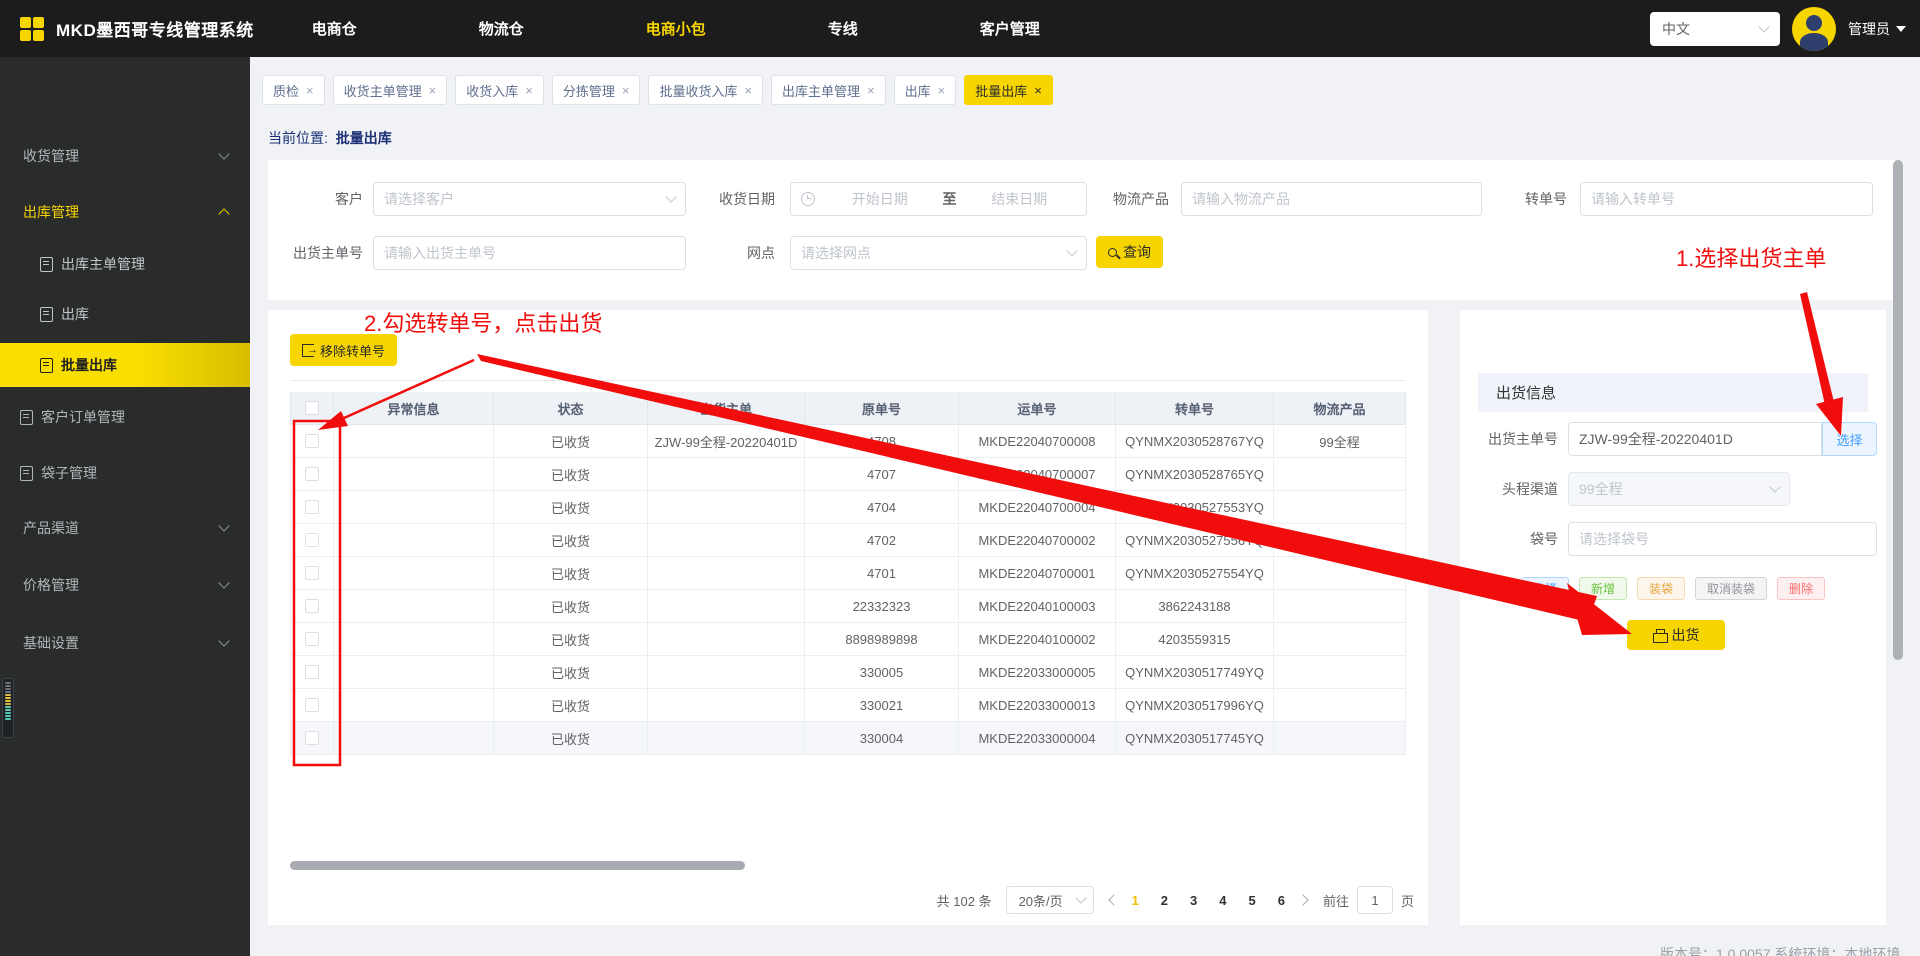  I want to click on sidebar-item-batch-outbound: 批量出库, so click(125, 365).